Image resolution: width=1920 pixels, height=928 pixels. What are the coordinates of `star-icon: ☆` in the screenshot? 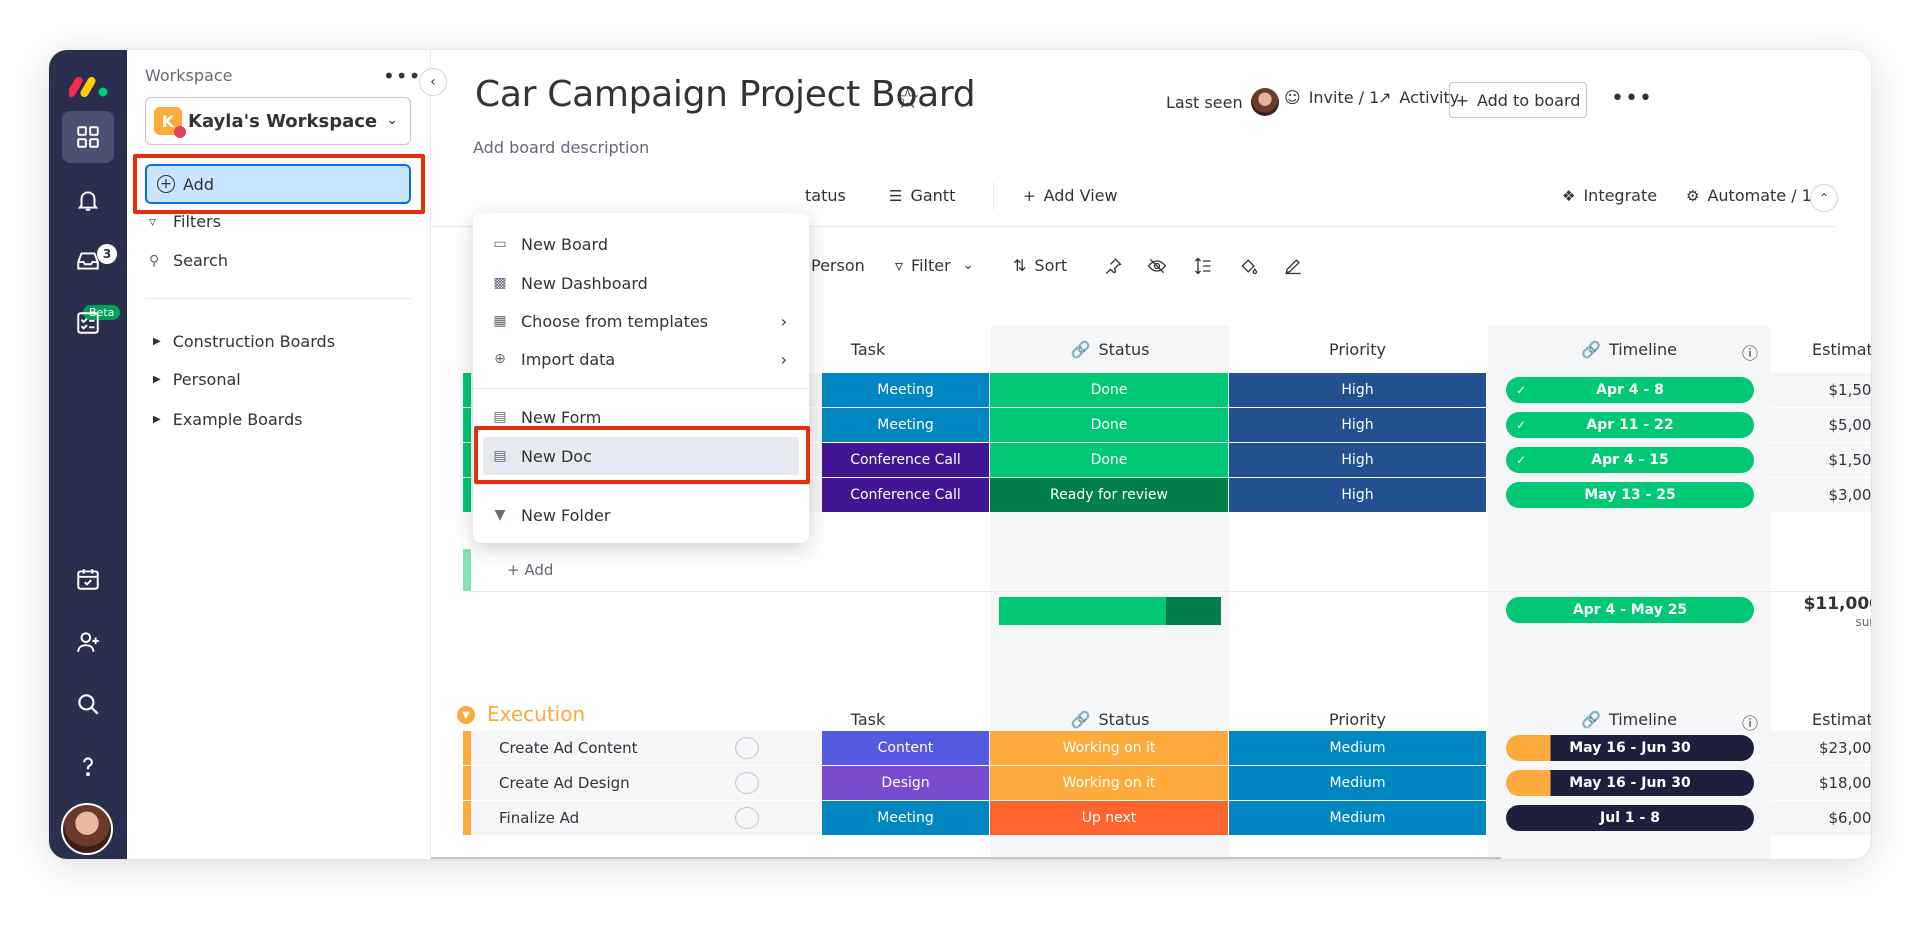 It's located at (907, 98).